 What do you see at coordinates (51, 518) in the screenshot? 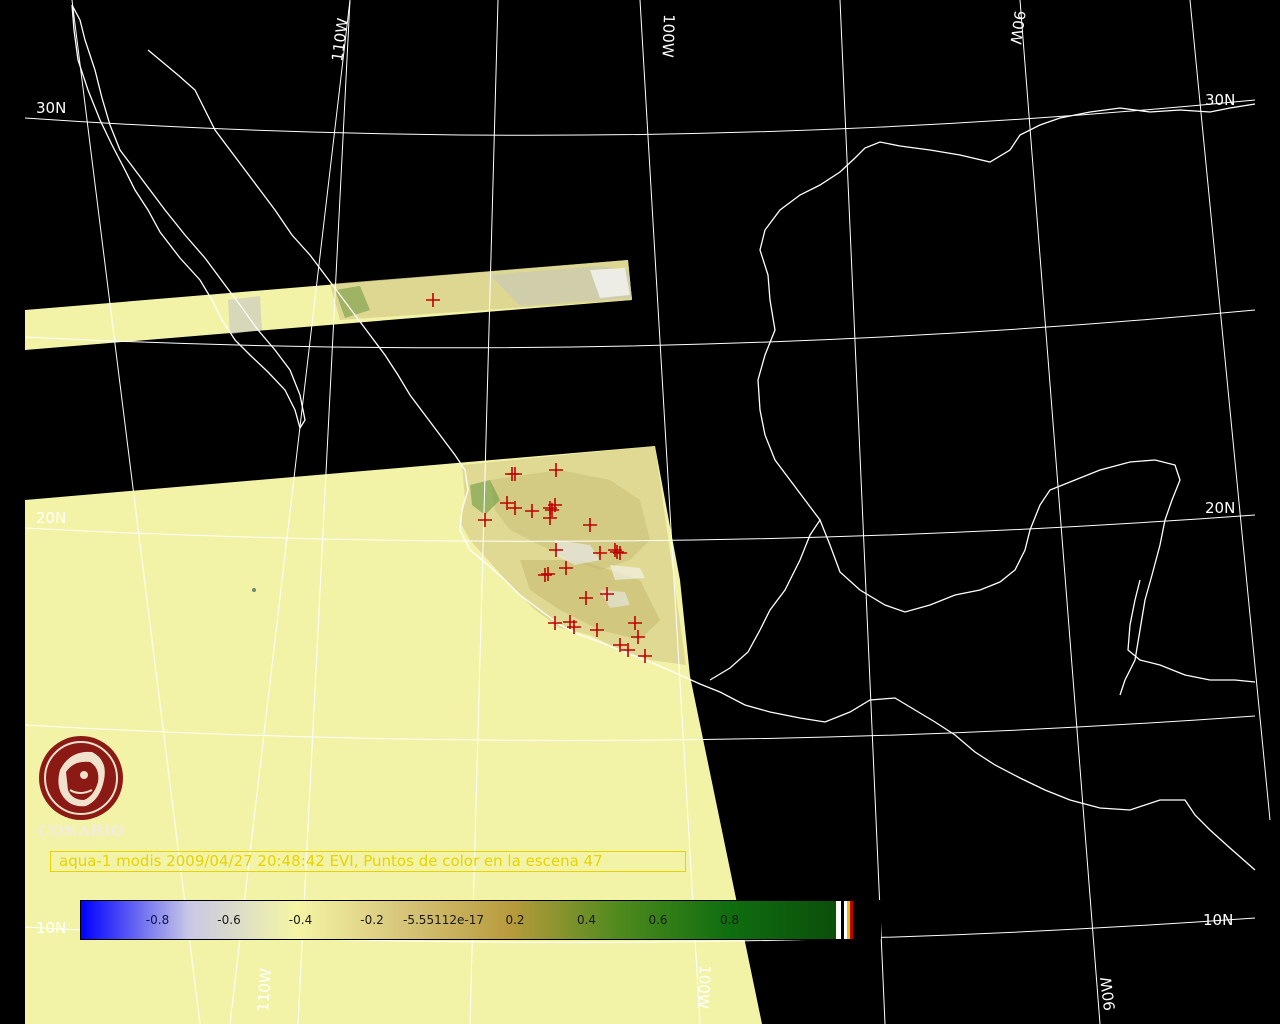
I see `lat-label-20n-left: 20N` at bounding box center [51, 518].